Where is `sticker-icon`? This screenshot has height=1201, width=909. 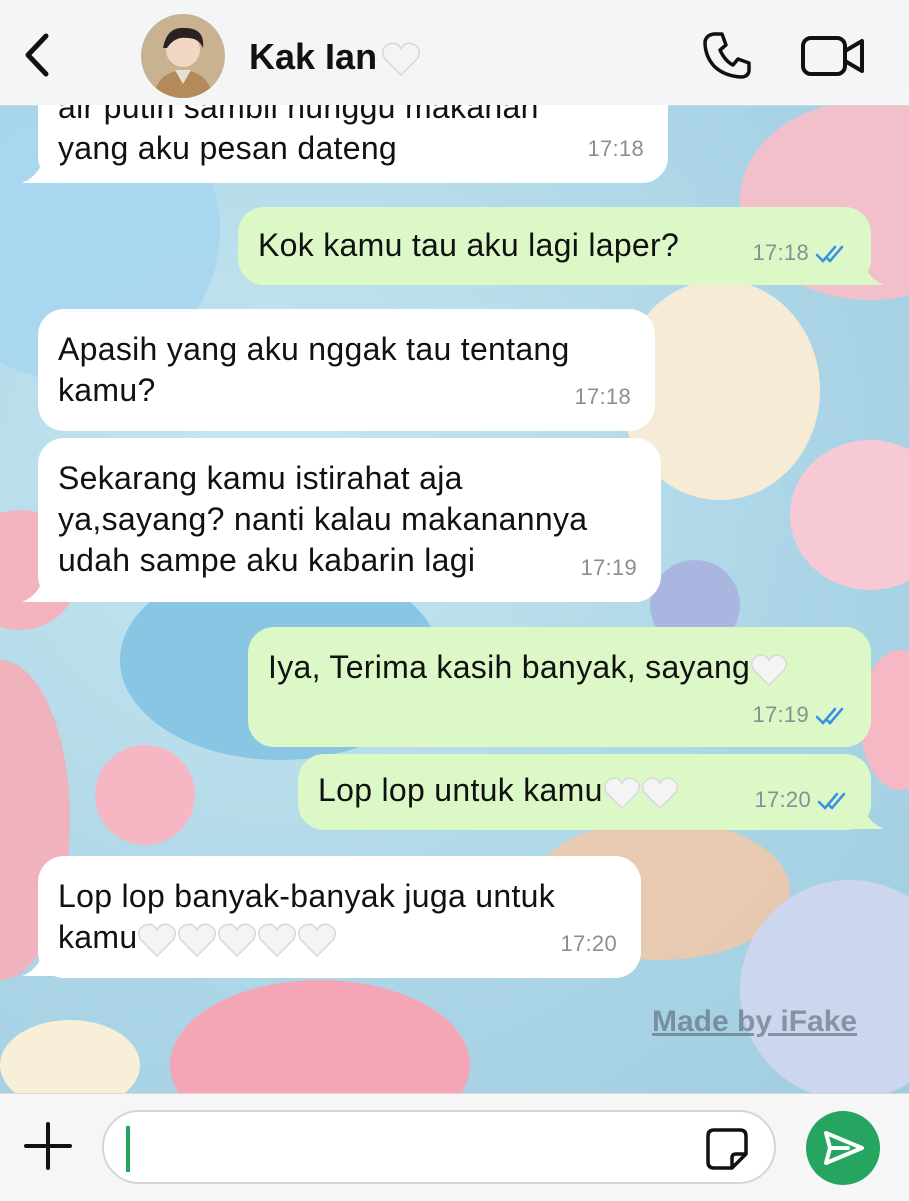
sticker-icon is located at coordinates (727, 1149).